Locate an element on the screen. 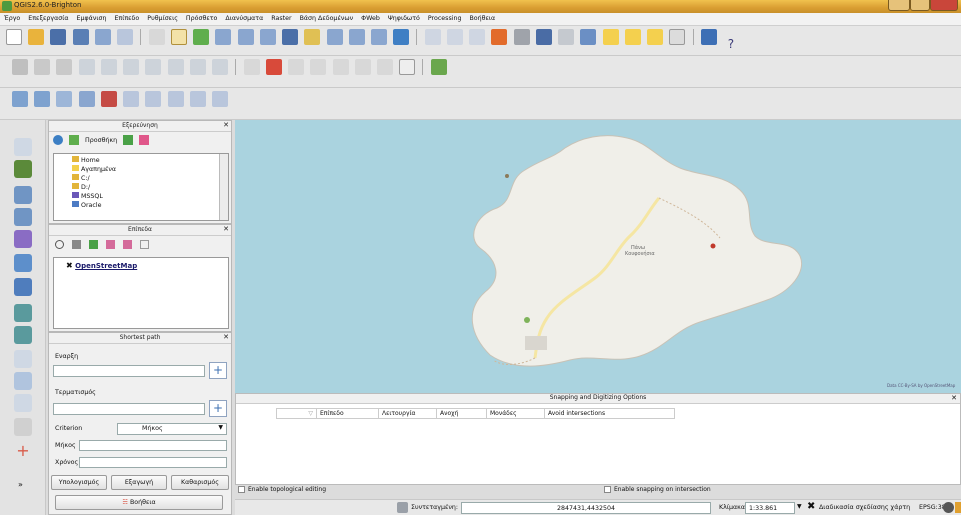  deselect-icon is located at coordinates (499, 37).